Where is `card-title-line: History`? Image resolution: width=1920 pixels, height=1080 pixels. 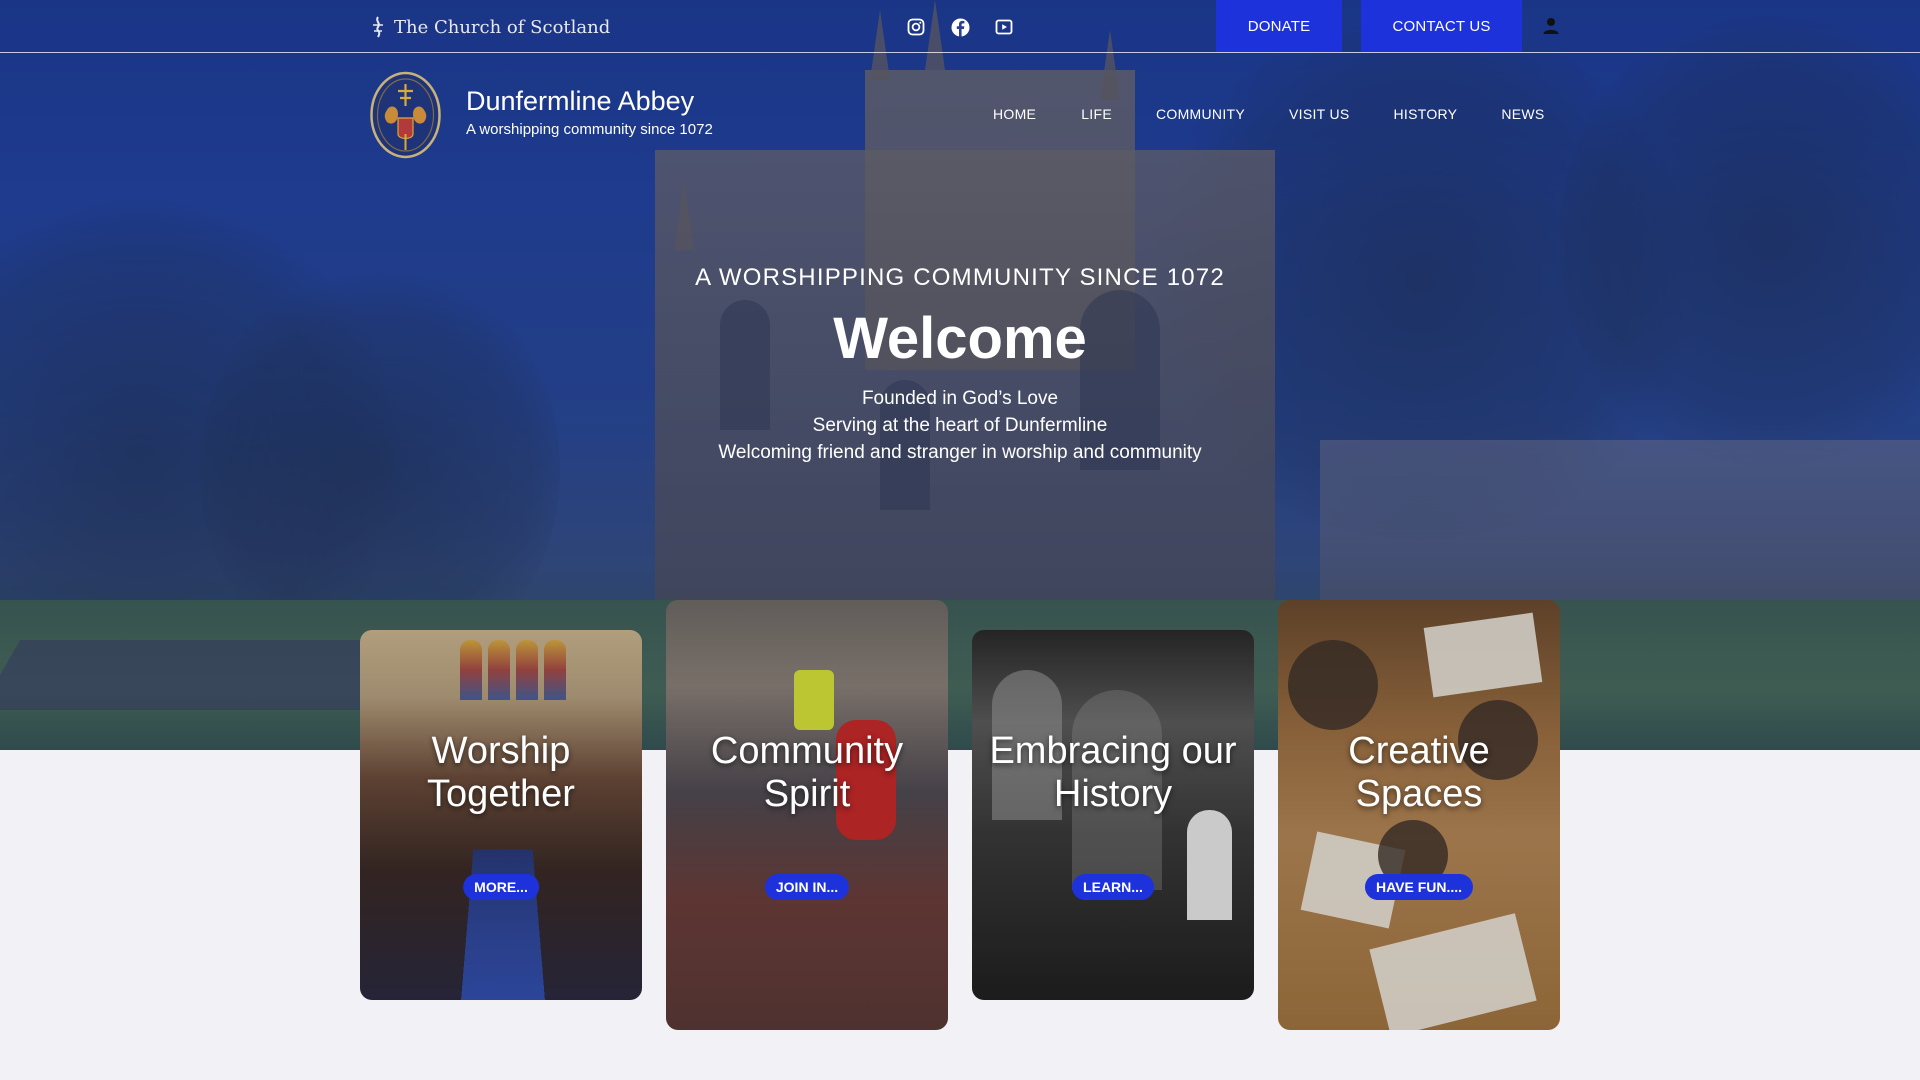 card-title-line: History is located at coordinates (1113, 794).